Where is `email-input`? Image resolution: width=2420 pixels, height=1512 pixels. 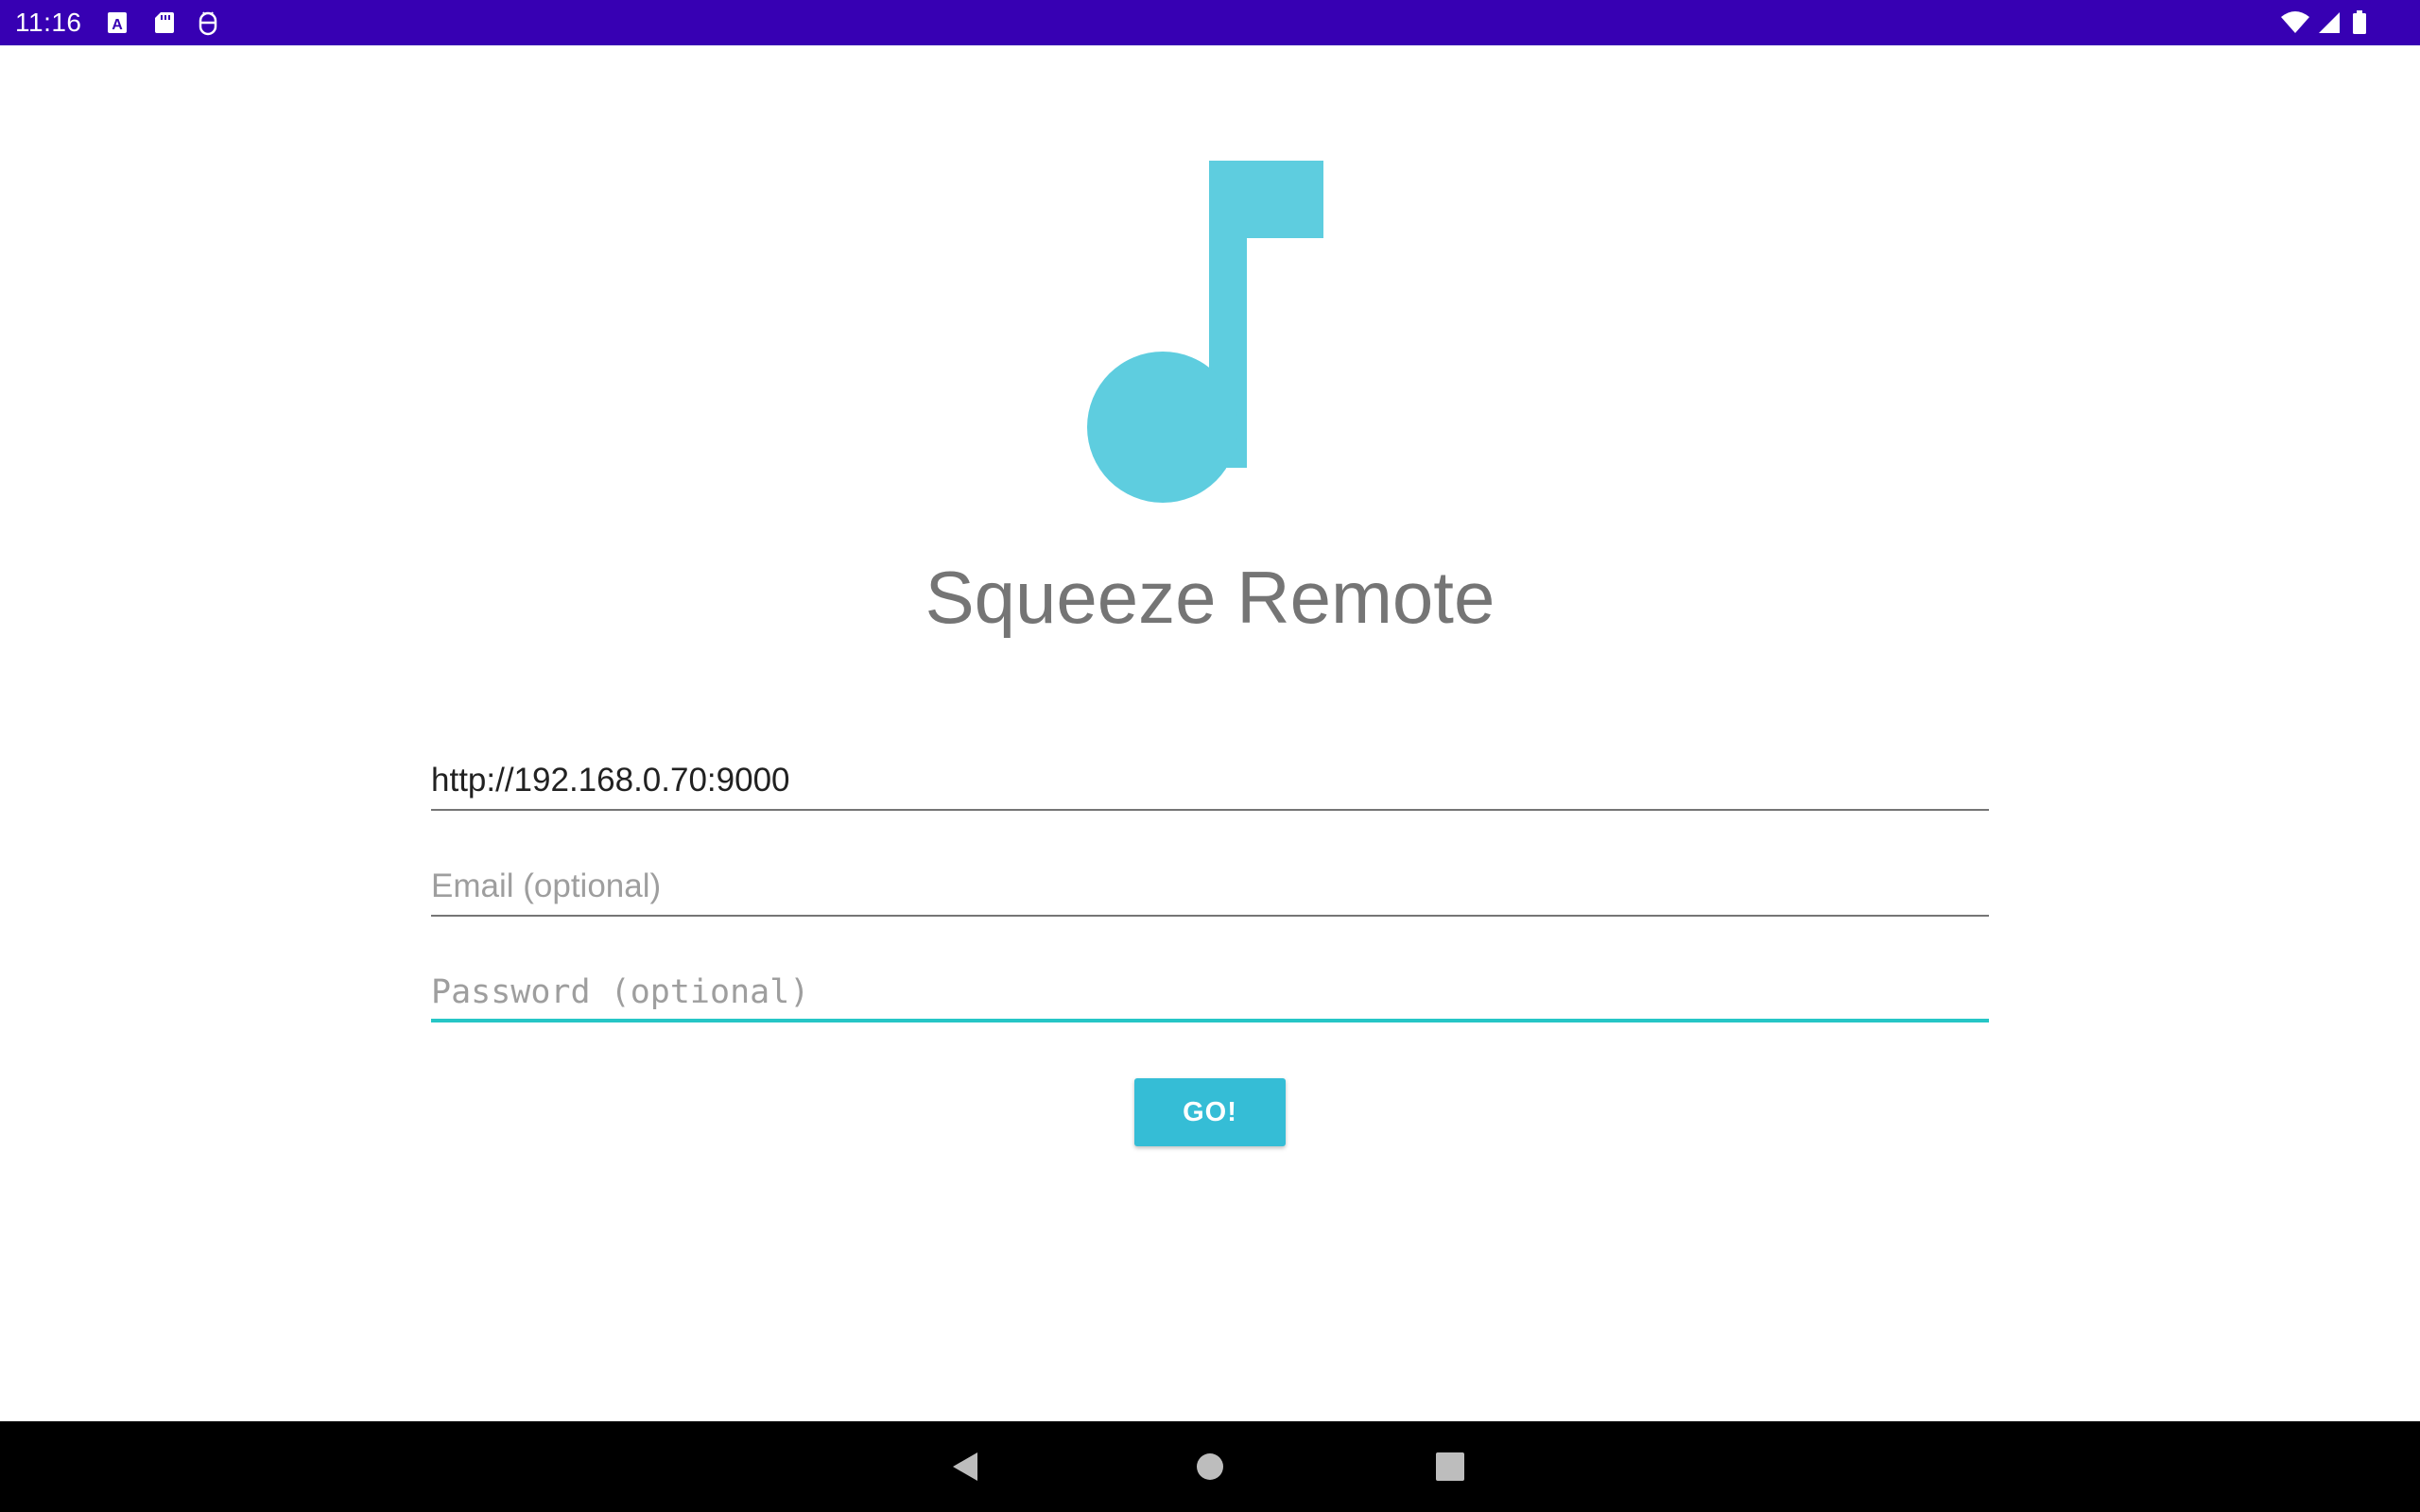
email-input is located at coordinates (1210, 886).